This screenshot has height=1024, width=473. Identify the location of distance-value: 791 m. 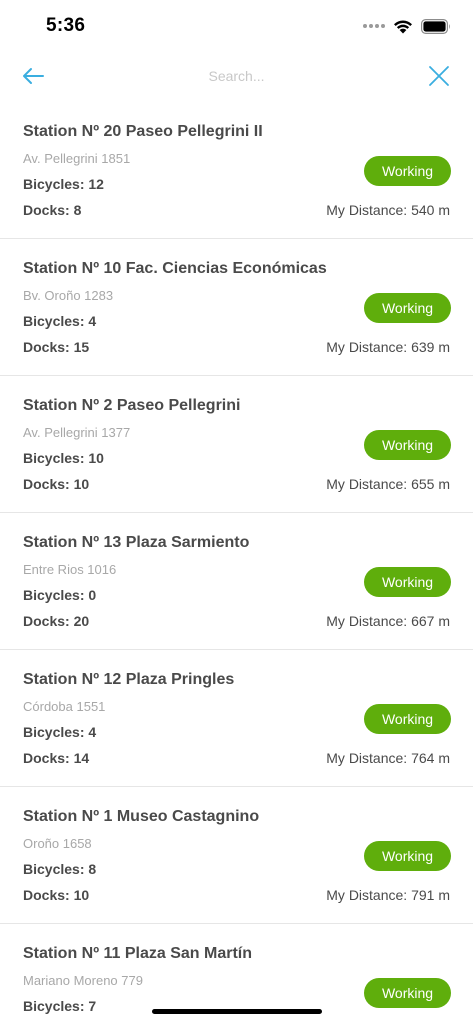
(430, 895).